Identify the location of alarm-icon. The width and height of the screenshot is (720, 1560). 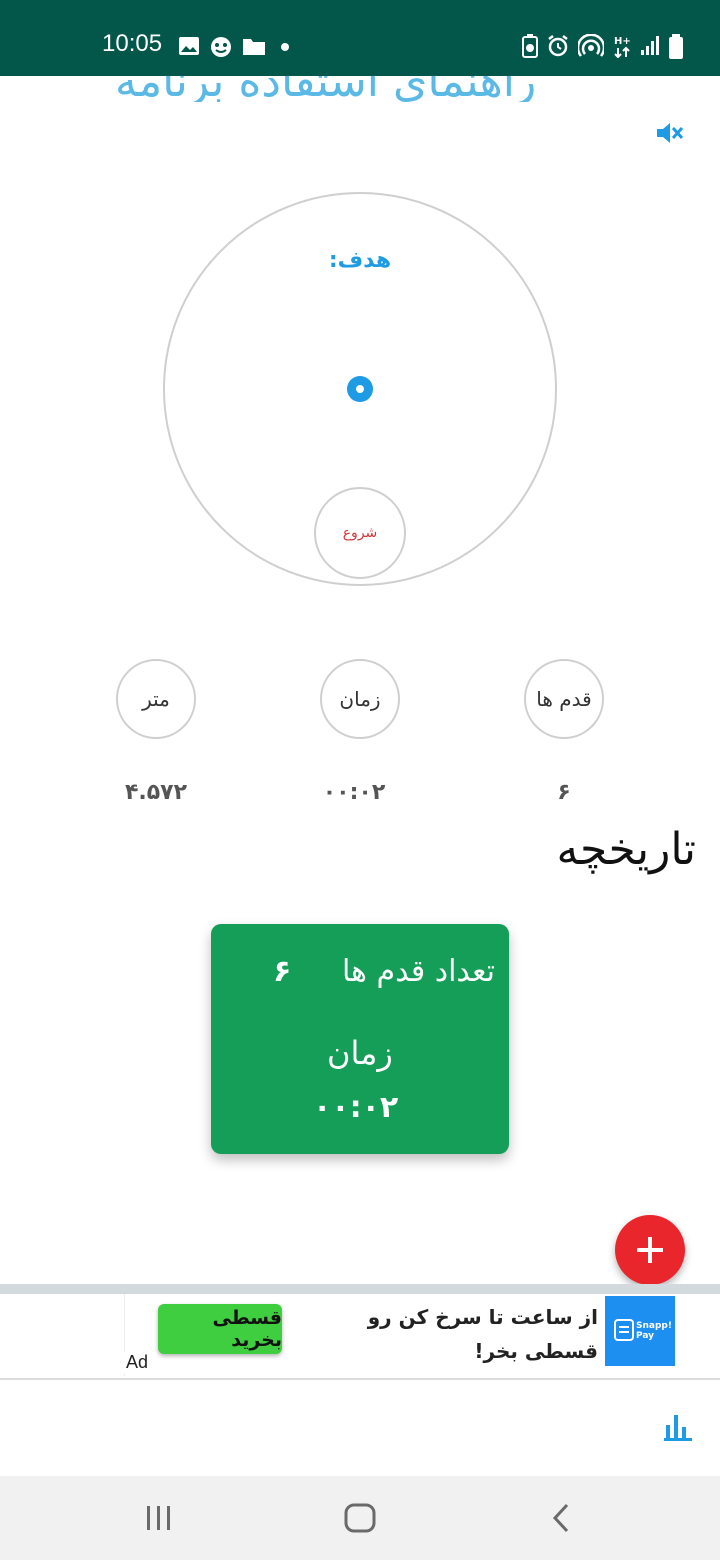
(558, 46).